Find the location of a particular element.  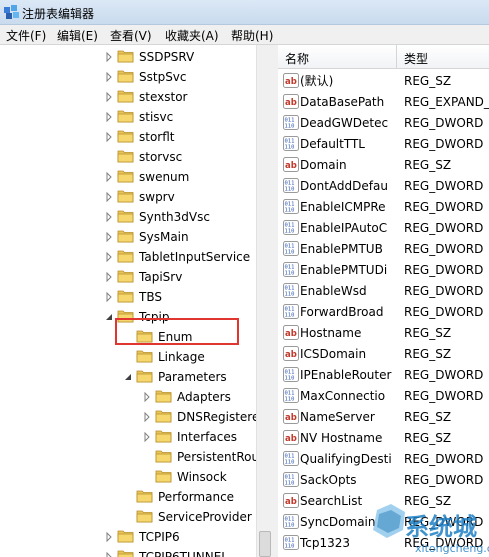

value-name: NV Hostname is located at coordinates (341, 438).